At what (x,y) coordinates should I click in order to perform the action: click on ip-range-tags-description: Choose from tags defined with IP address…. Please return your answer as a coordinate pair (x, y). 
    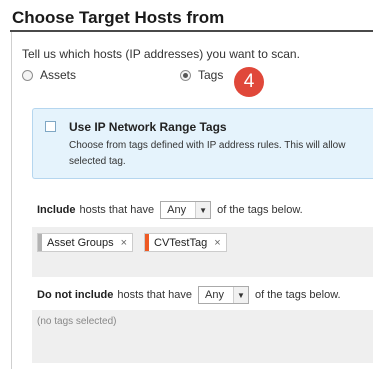
    Looking at the image, I should click on (207, 153).